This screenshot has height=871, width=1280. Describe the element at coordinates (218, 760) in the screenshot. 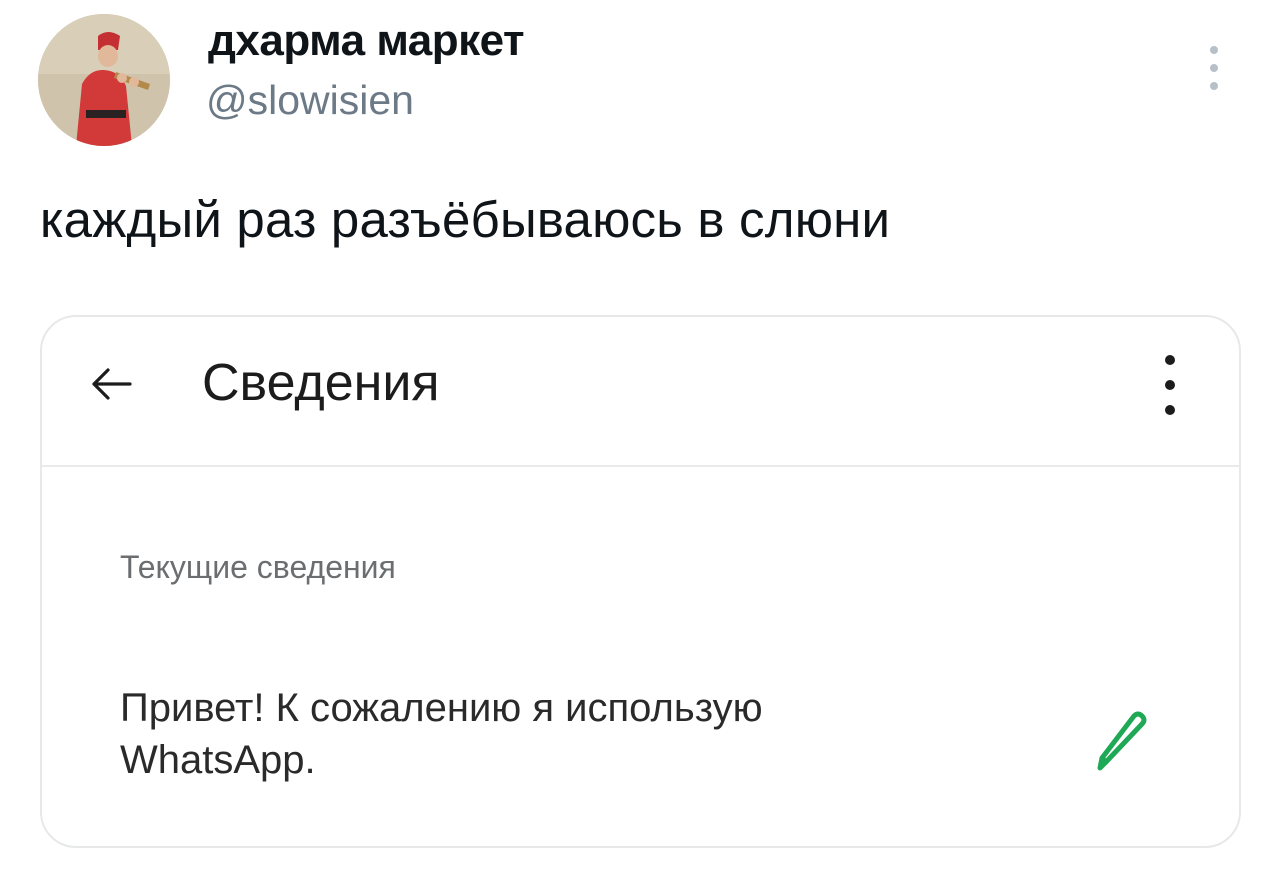

I see `about-line-2: WhatsApp.` at that location.